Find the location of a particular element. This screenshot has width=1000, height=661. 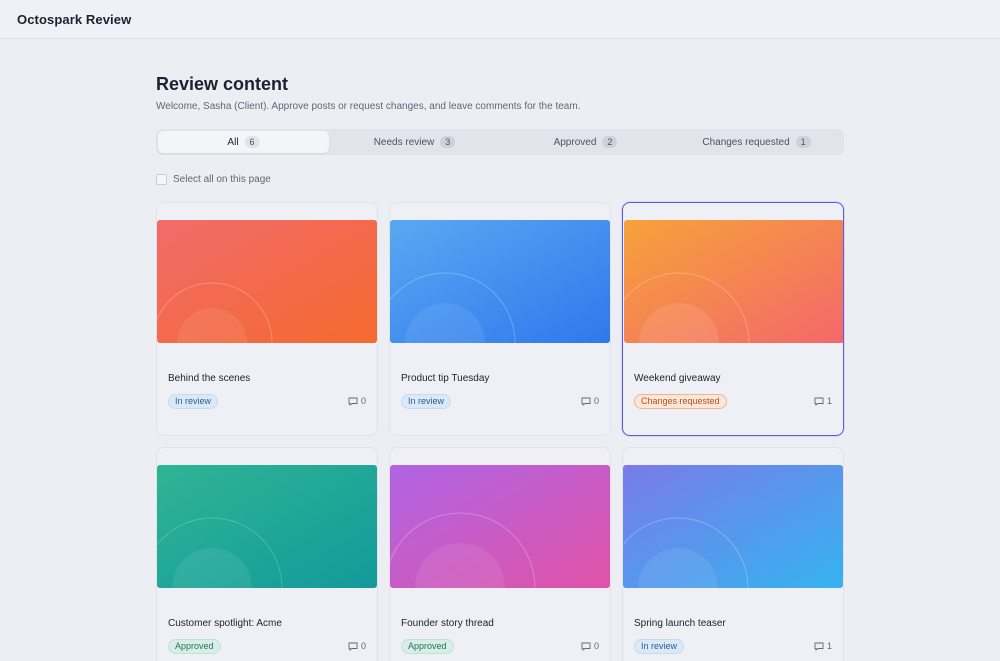

tab-label: Changes requested is located at coordinates (746, 142).